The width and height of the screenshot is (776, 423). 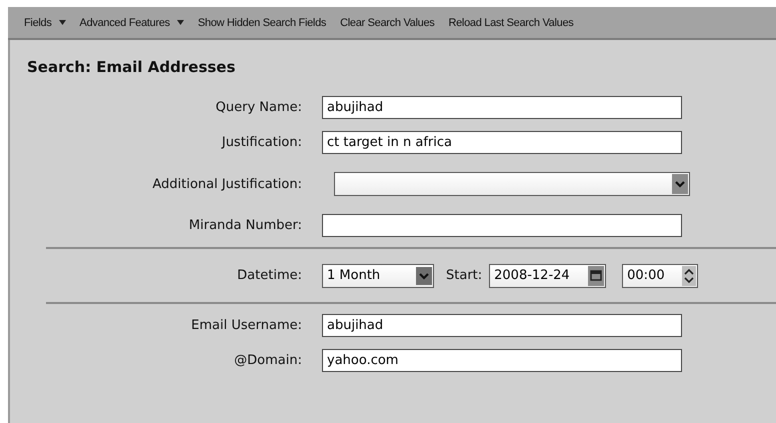 I want to click on field-label: Datetime:, so click(x=269, y=275).